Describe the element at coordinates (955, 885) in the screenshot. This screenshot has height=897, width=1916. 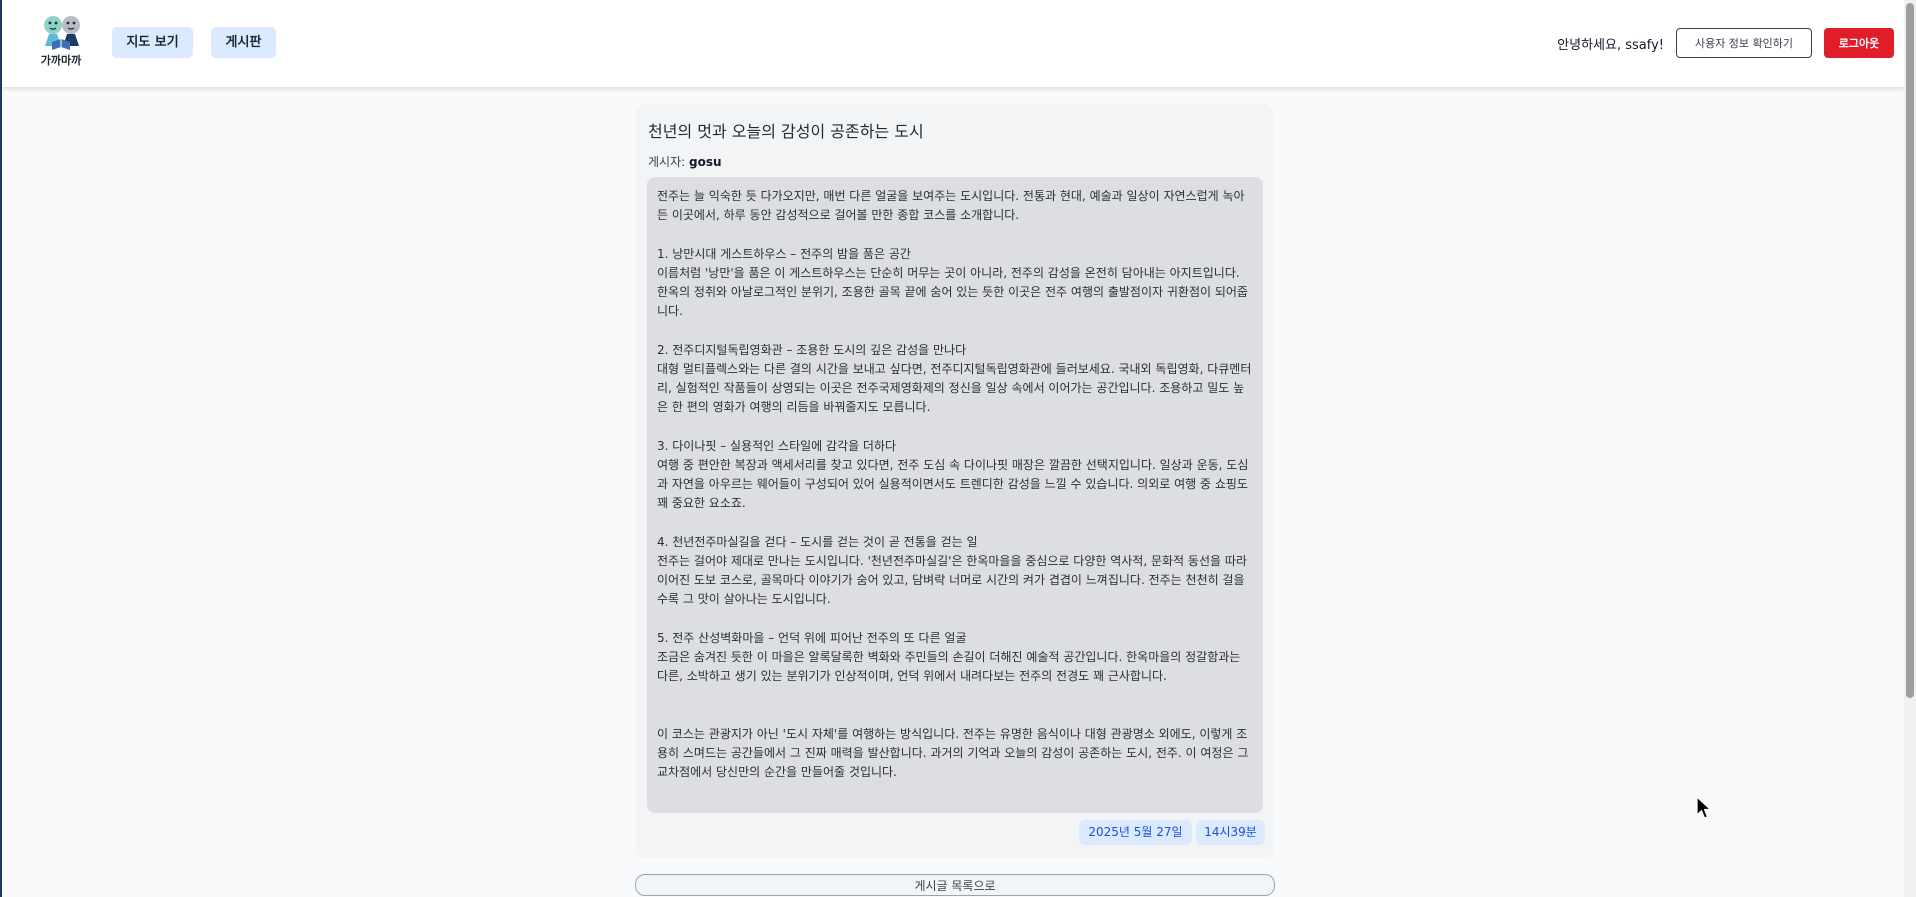
I see `back-to-list-button: 게시글 목록으로` at that location.